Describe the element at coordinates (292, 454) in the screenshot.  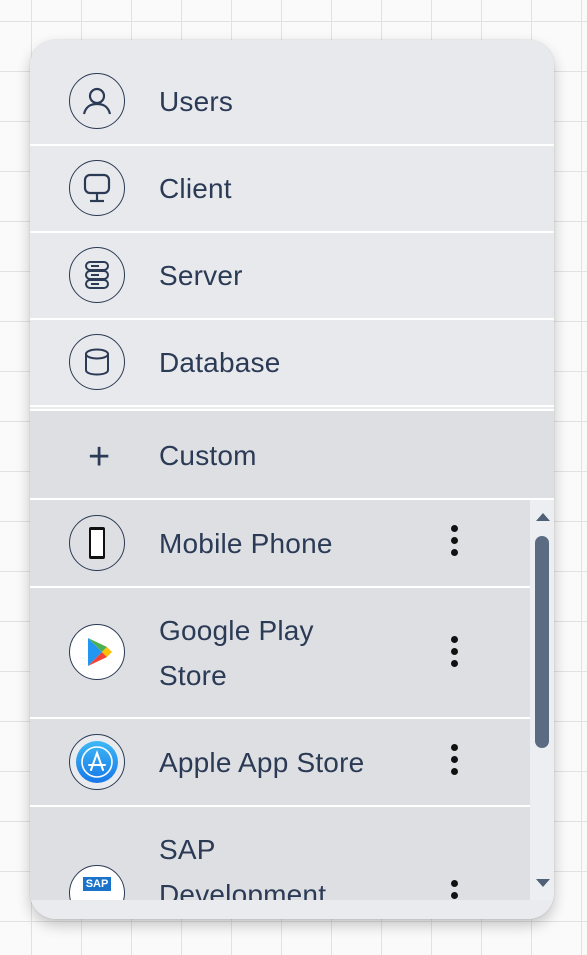
I see `custom-section-button: + Custom` at that location.